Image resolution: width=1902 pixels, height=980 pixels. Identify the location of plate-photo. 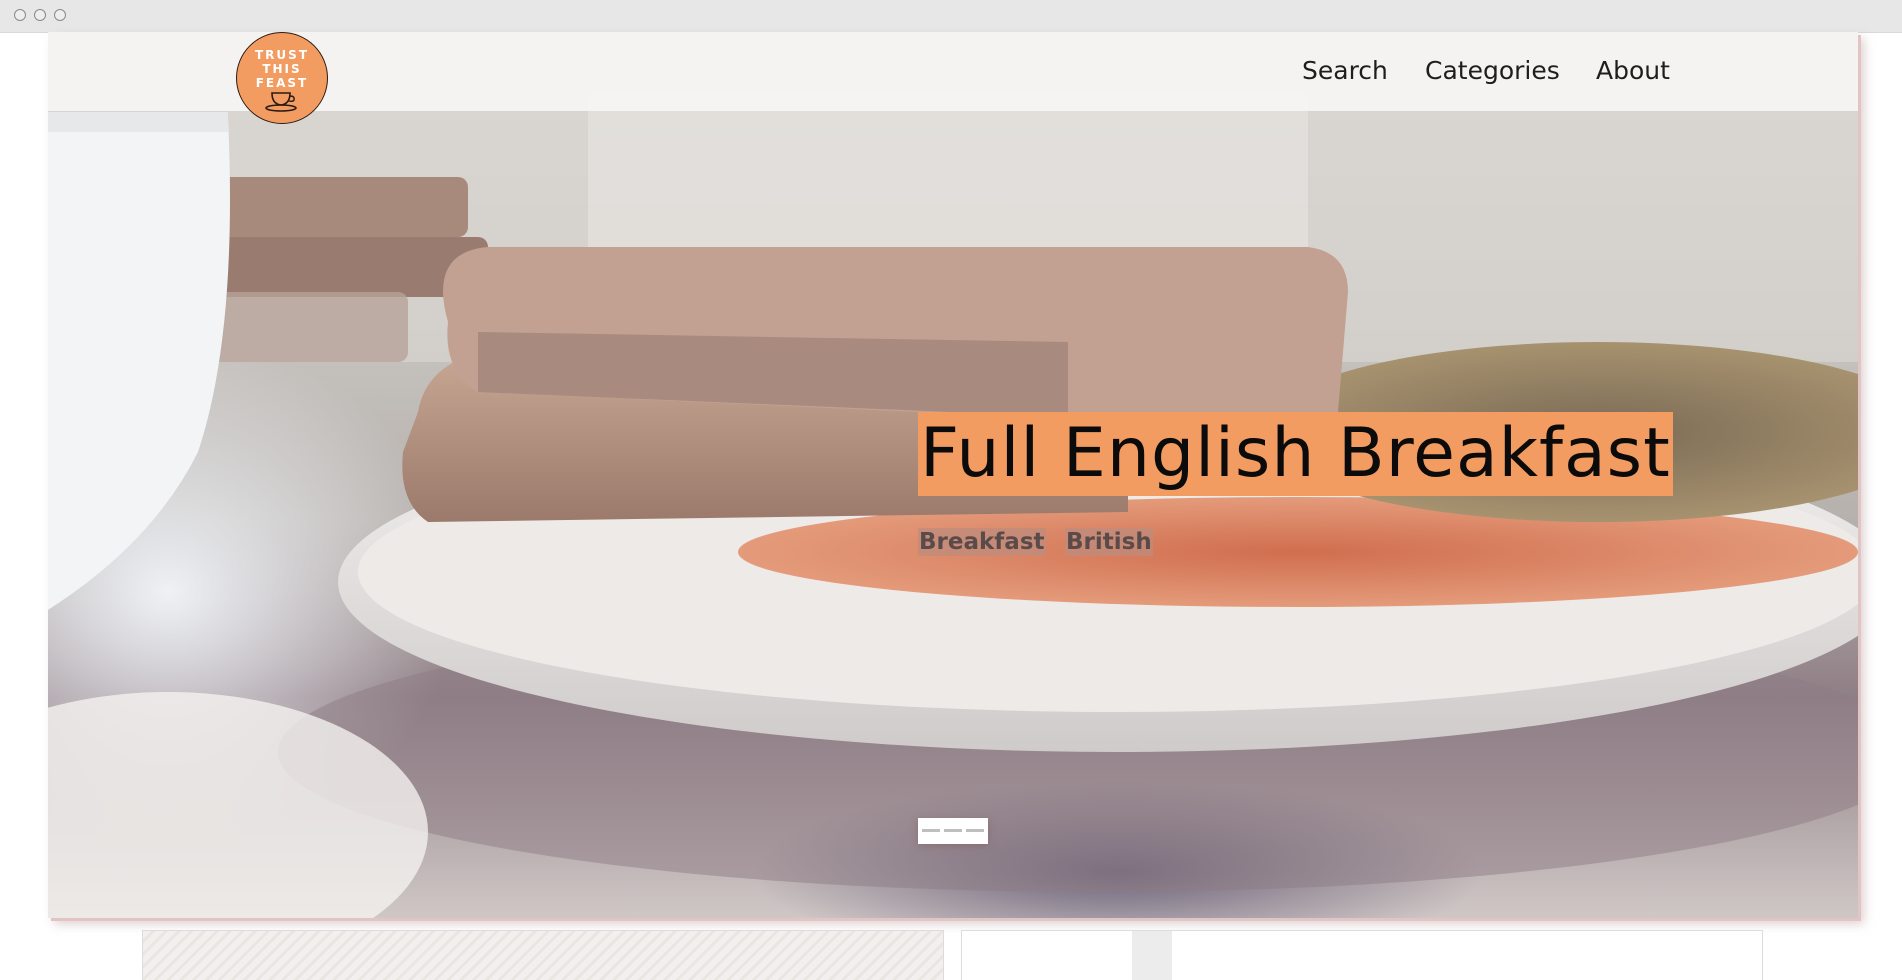
(1152, 955).